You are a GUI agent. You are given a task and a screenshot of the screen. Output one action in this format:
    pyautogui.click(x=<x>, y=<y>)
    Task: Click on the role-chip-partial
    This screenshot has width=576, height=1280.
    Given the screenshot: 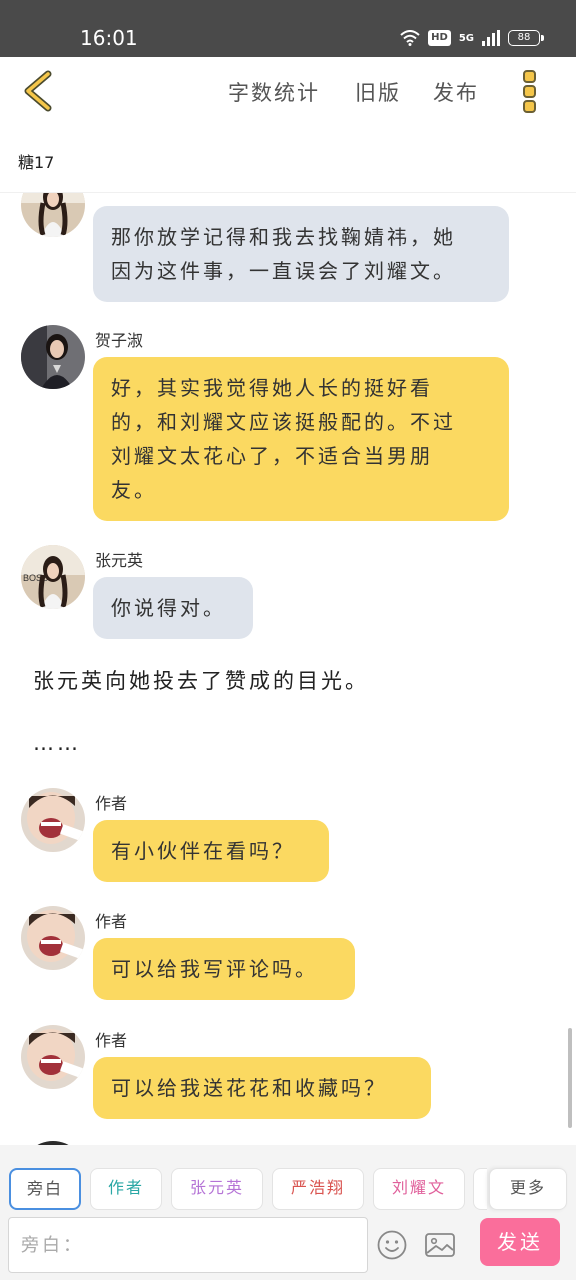 What is the action you would take?
    pyautogui.click(x=480, y=1189)
    